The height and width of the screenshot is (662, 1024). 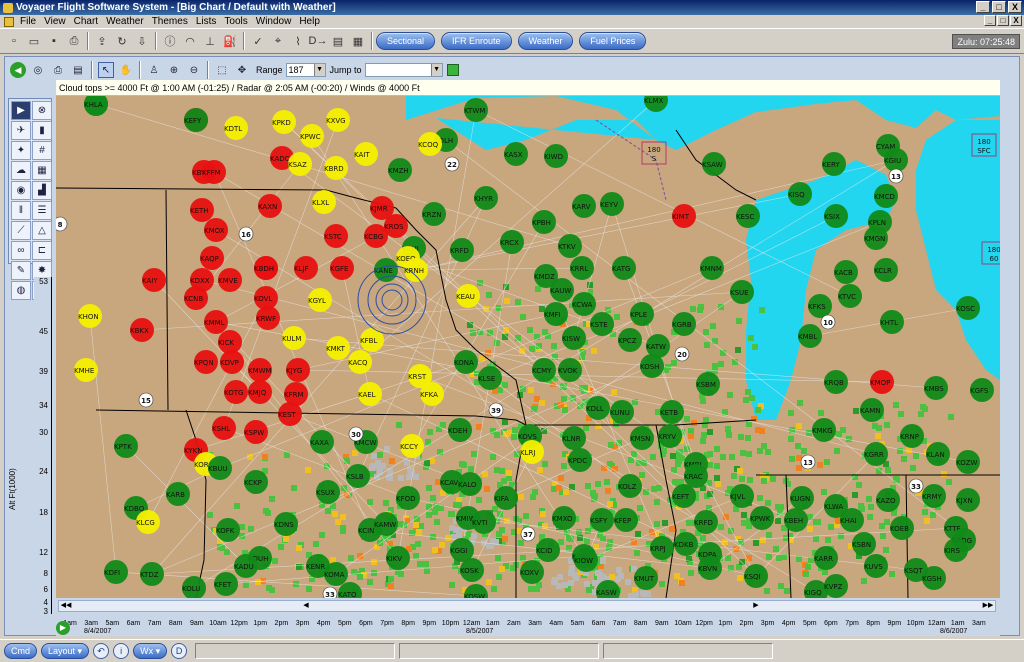 I want to click on zoom-out-icon: ⊖, so click(x=194, y=70).